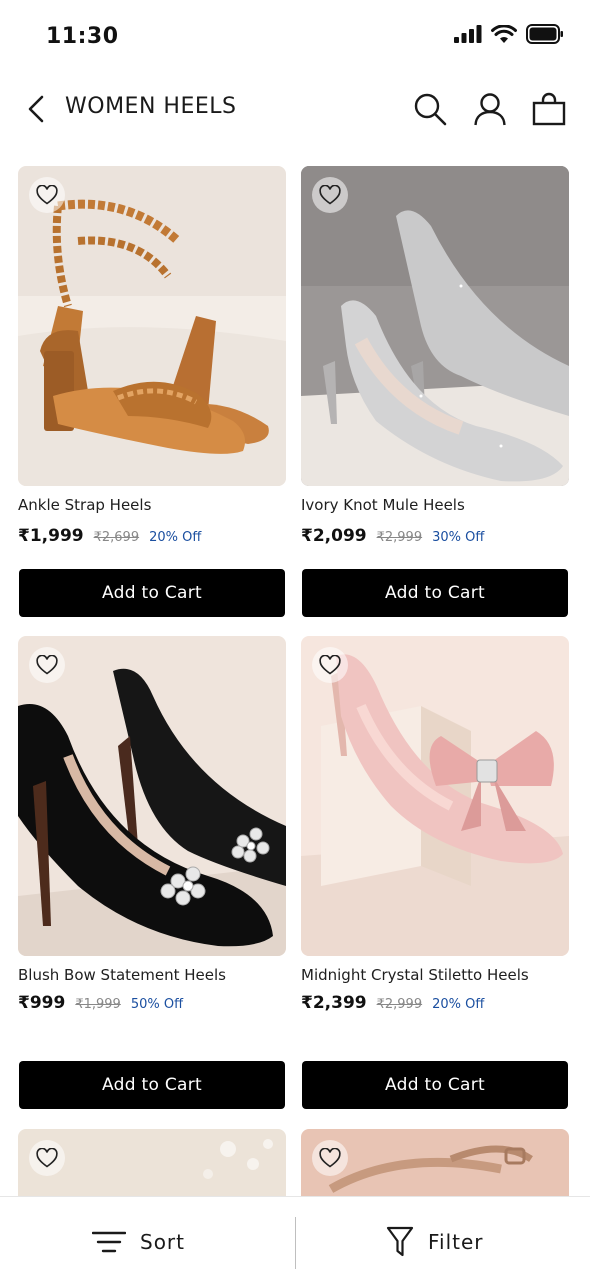  I want to click on price-row: ₹999 ₹1,999 50% Off, so click(100, 1003).